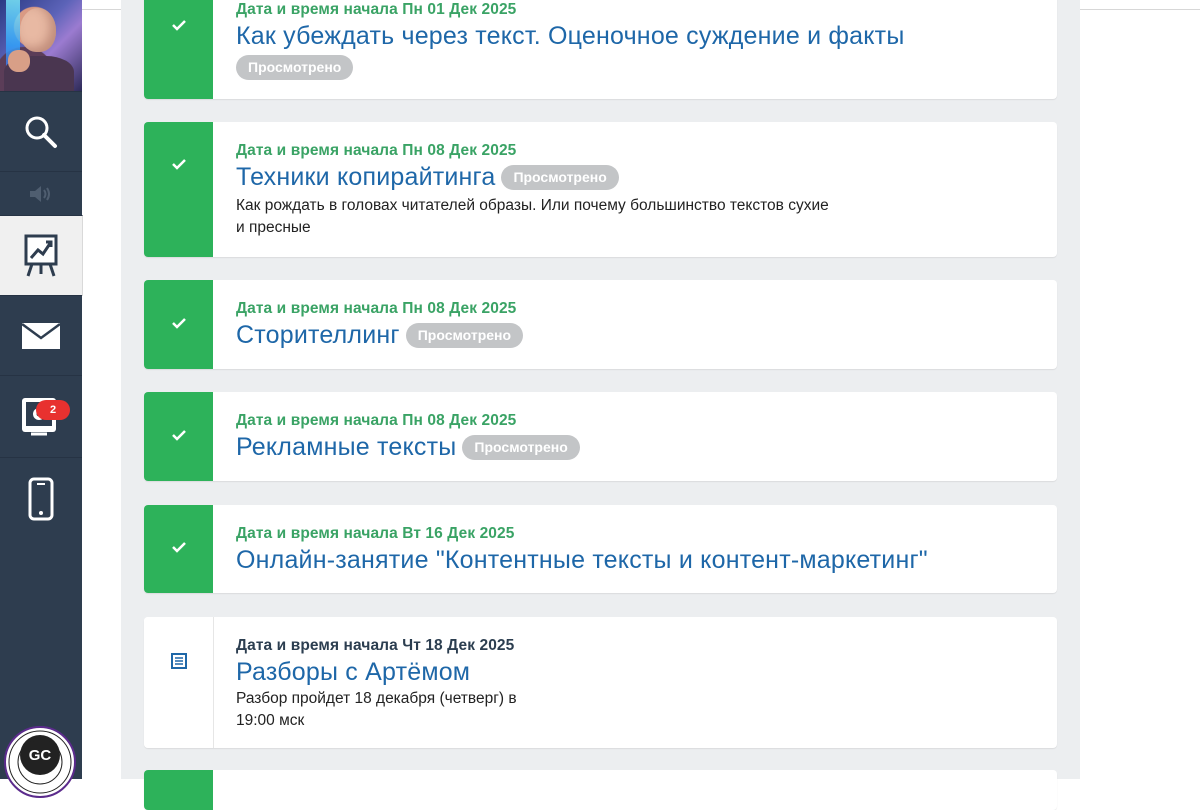 The width and height of the screenshot is (1200, 810). What do you see at coordinates (375, 533) in the screenshot?
I see `lesson-date: Дата и время начала Вт 16 Дек 2025` at bounding box center [375, 533].